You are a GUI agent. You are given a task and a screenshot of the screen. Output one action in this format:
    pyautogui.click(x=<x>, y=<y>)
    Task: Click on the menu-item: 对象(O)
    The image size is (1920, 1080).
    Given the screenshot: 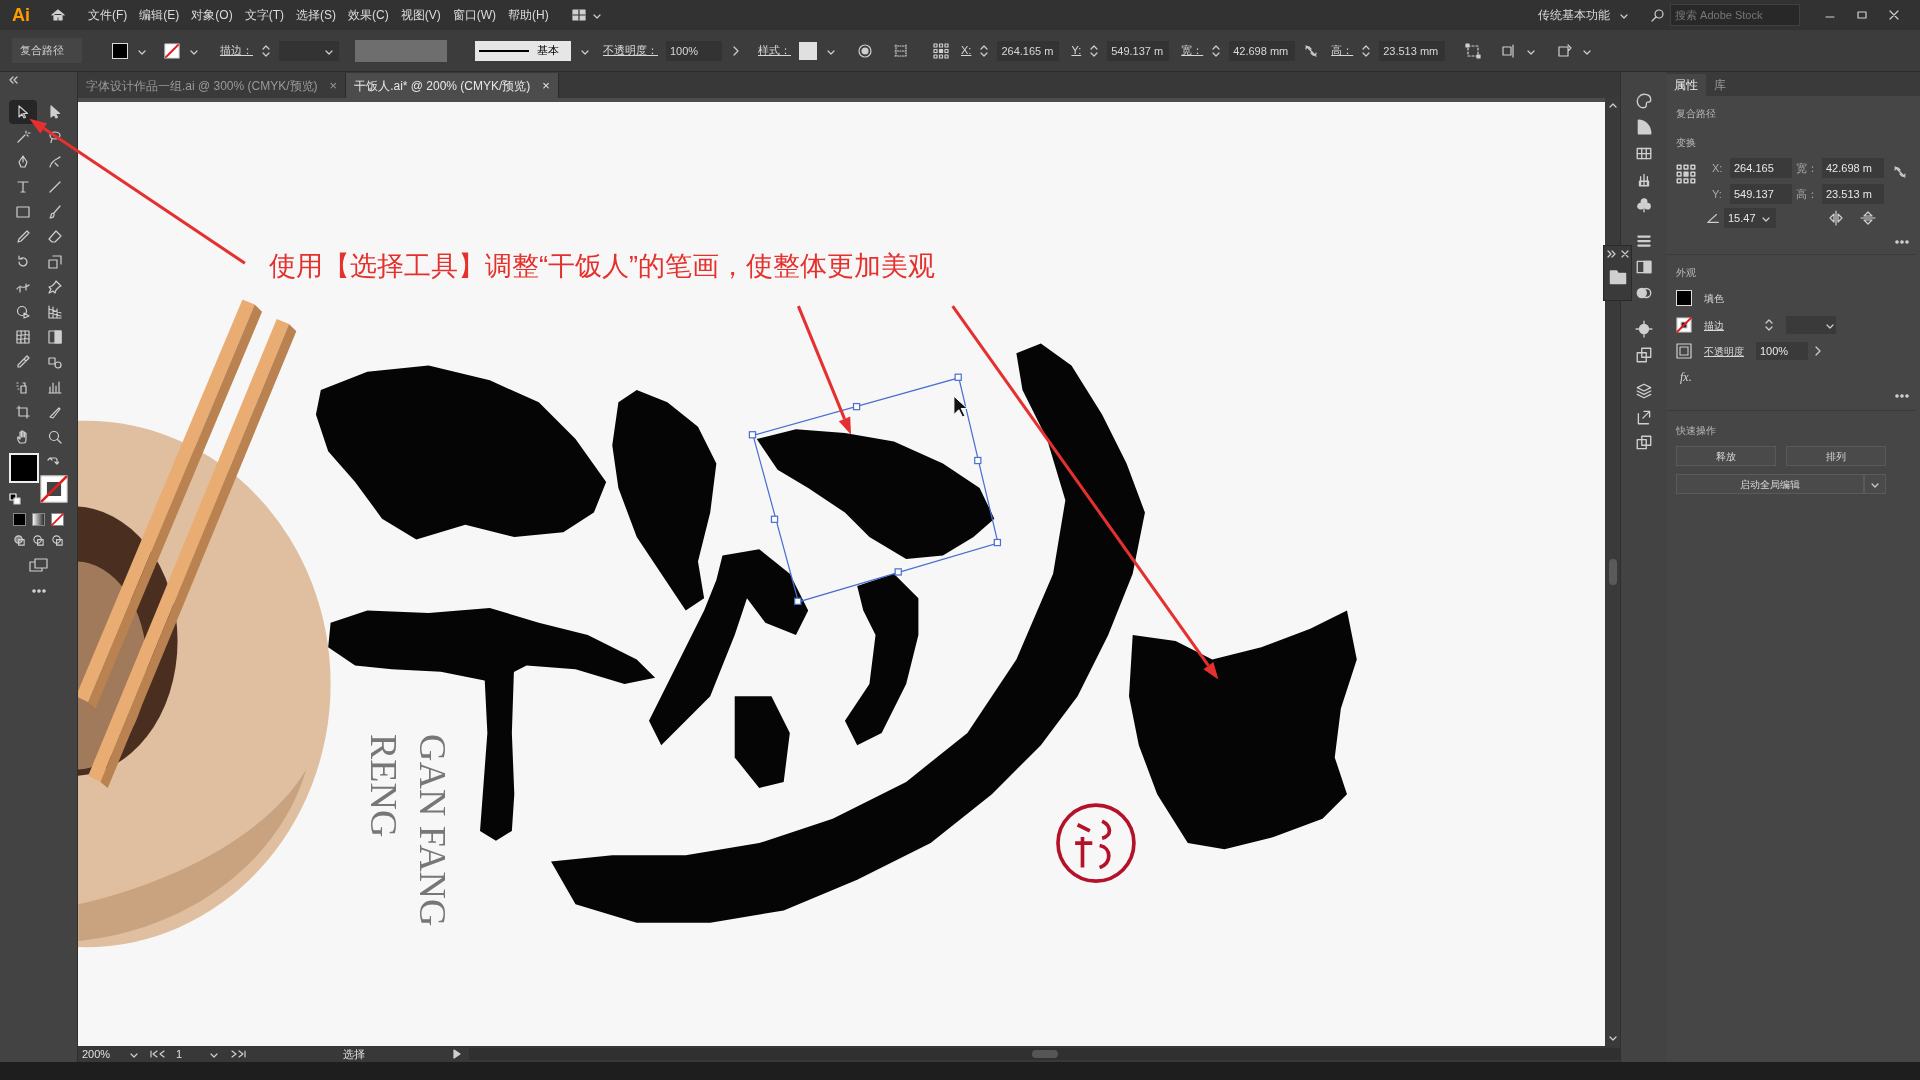 What is the action you would take?
    pyautogui.click(x=212, y=15)
    